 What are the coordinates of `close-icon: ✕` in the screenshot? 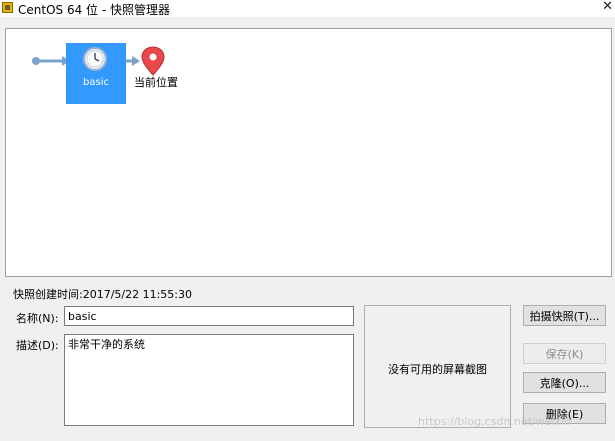 It's located at (607, 7).